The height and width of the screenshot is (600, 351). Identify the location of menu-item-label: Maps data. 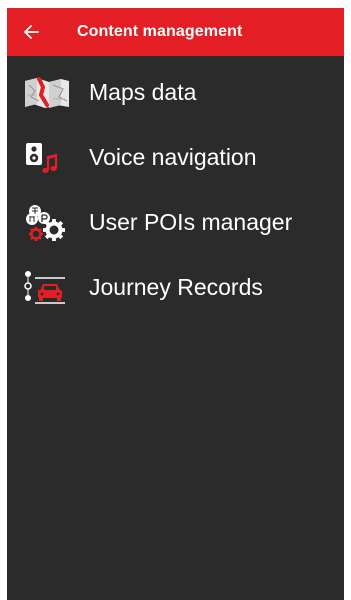
(143, 92).